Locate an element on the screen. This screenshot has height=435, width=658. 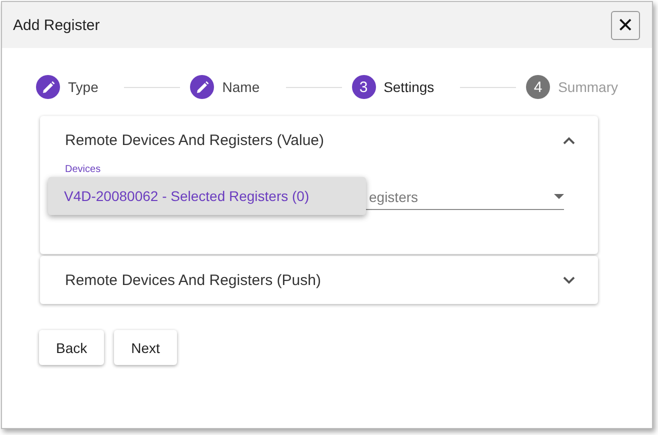
field-label: Devices is located at coordinates (83, 170).